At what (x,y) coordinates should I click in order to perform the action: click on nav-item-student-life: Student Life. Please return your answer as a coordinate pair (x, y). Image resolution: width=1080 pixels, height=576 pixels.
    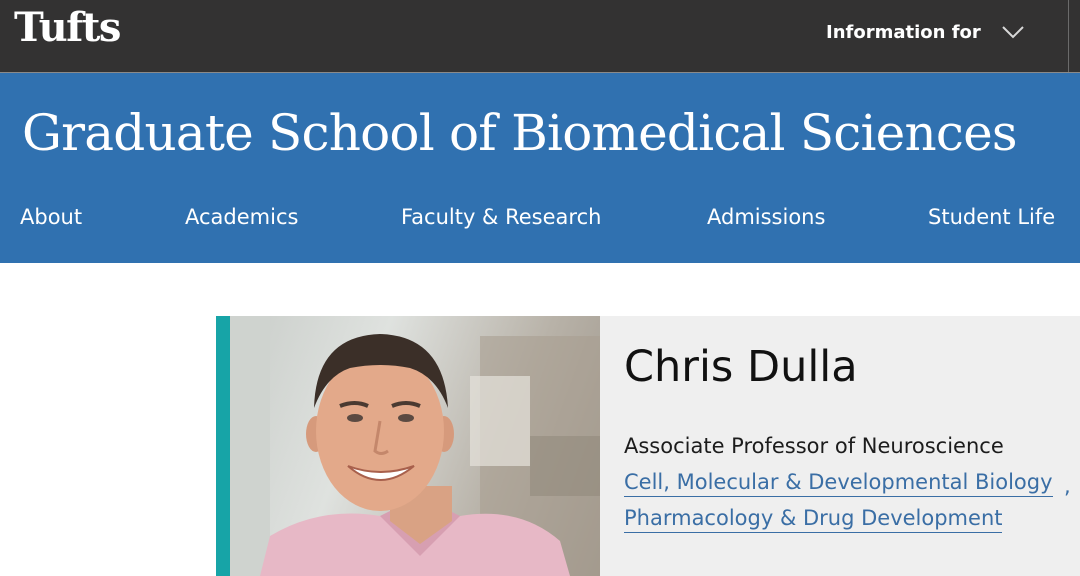
    Looking at the image, I should click on (991, 217).